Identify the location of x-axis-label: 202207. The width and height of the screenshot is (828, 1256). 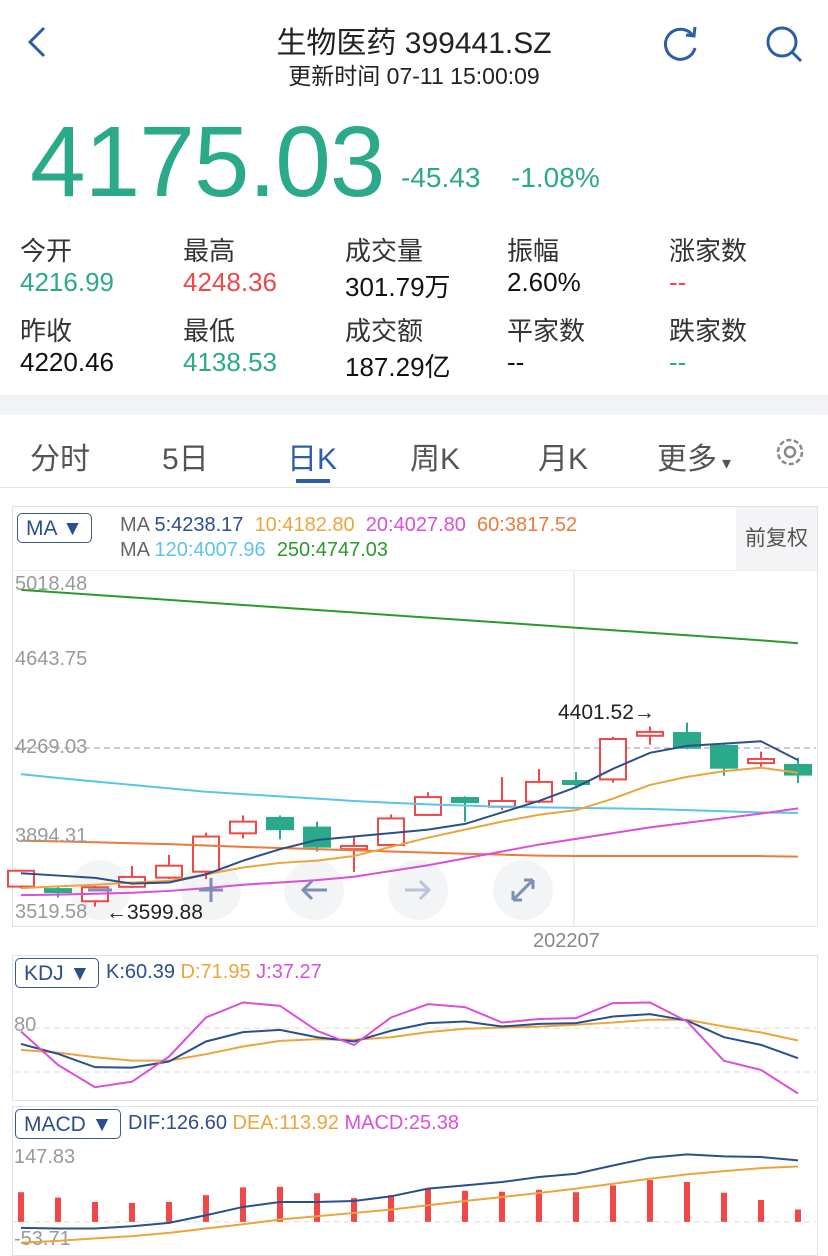
(566, 941).